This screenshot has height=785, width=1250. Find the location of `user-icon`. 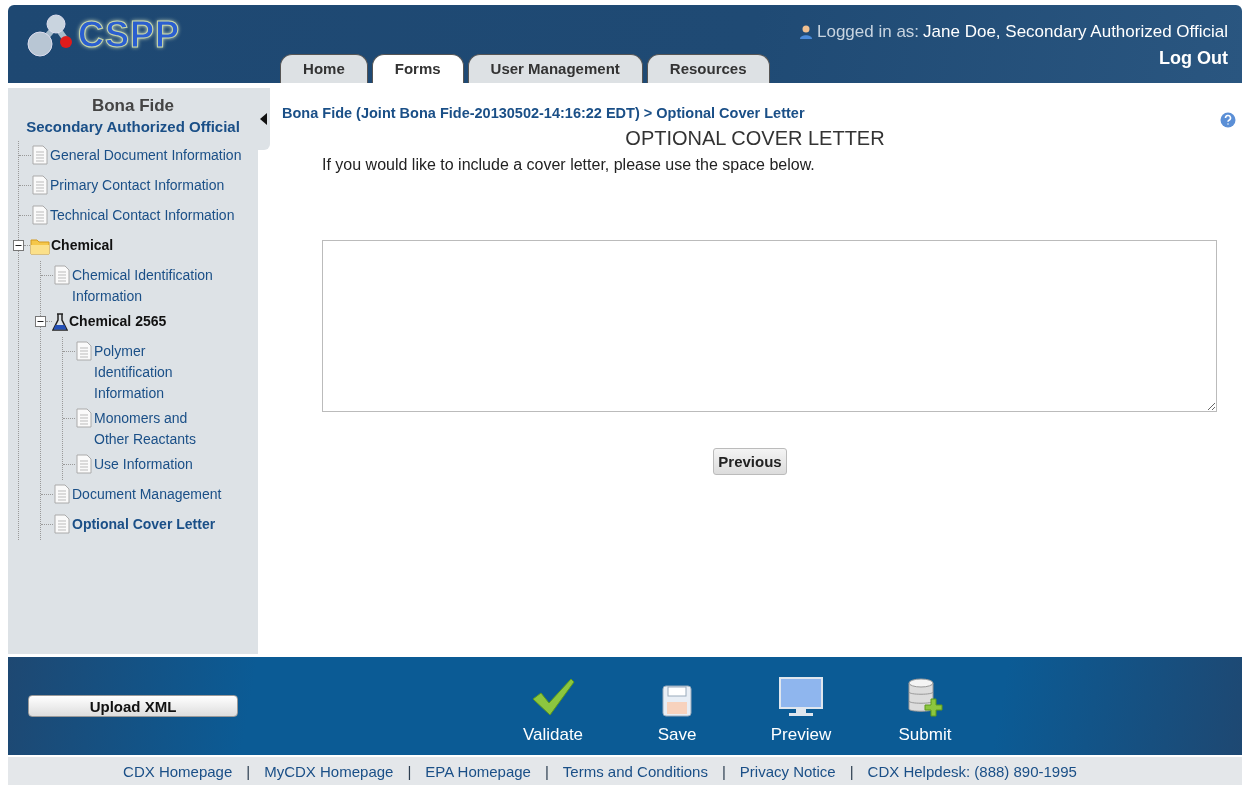

user-icon is located at coordinates (806, 32).